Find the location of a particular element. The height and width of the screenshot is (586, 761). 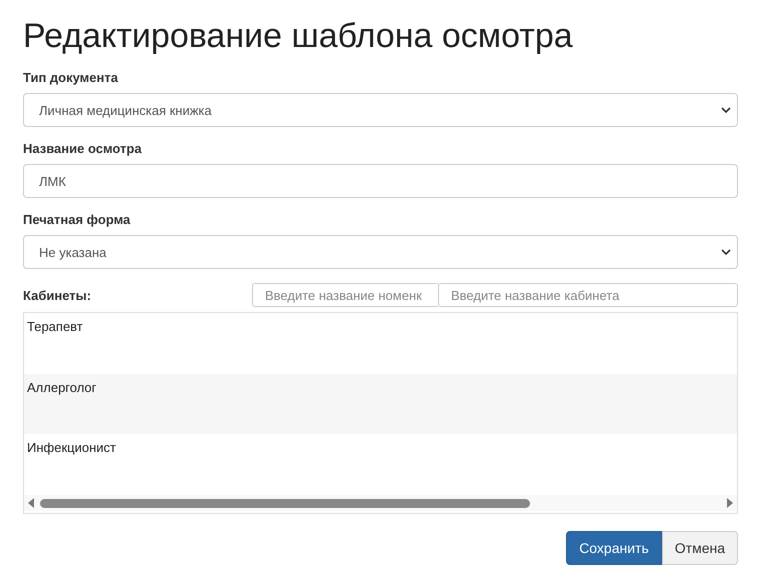

field-label: Название осмотра is located at coordinates (83, 148).